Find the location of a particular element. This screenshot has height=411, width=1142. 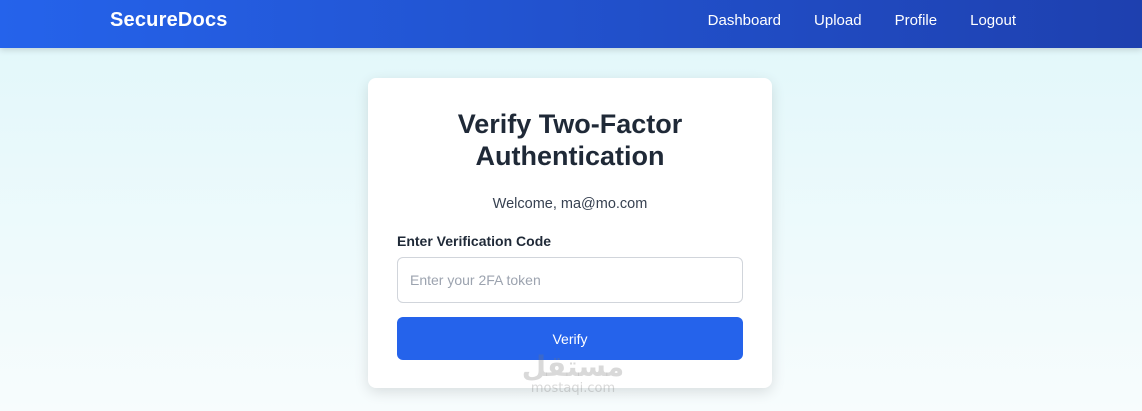

nav-link-profile: Profile is located at coordinates (916, 20).